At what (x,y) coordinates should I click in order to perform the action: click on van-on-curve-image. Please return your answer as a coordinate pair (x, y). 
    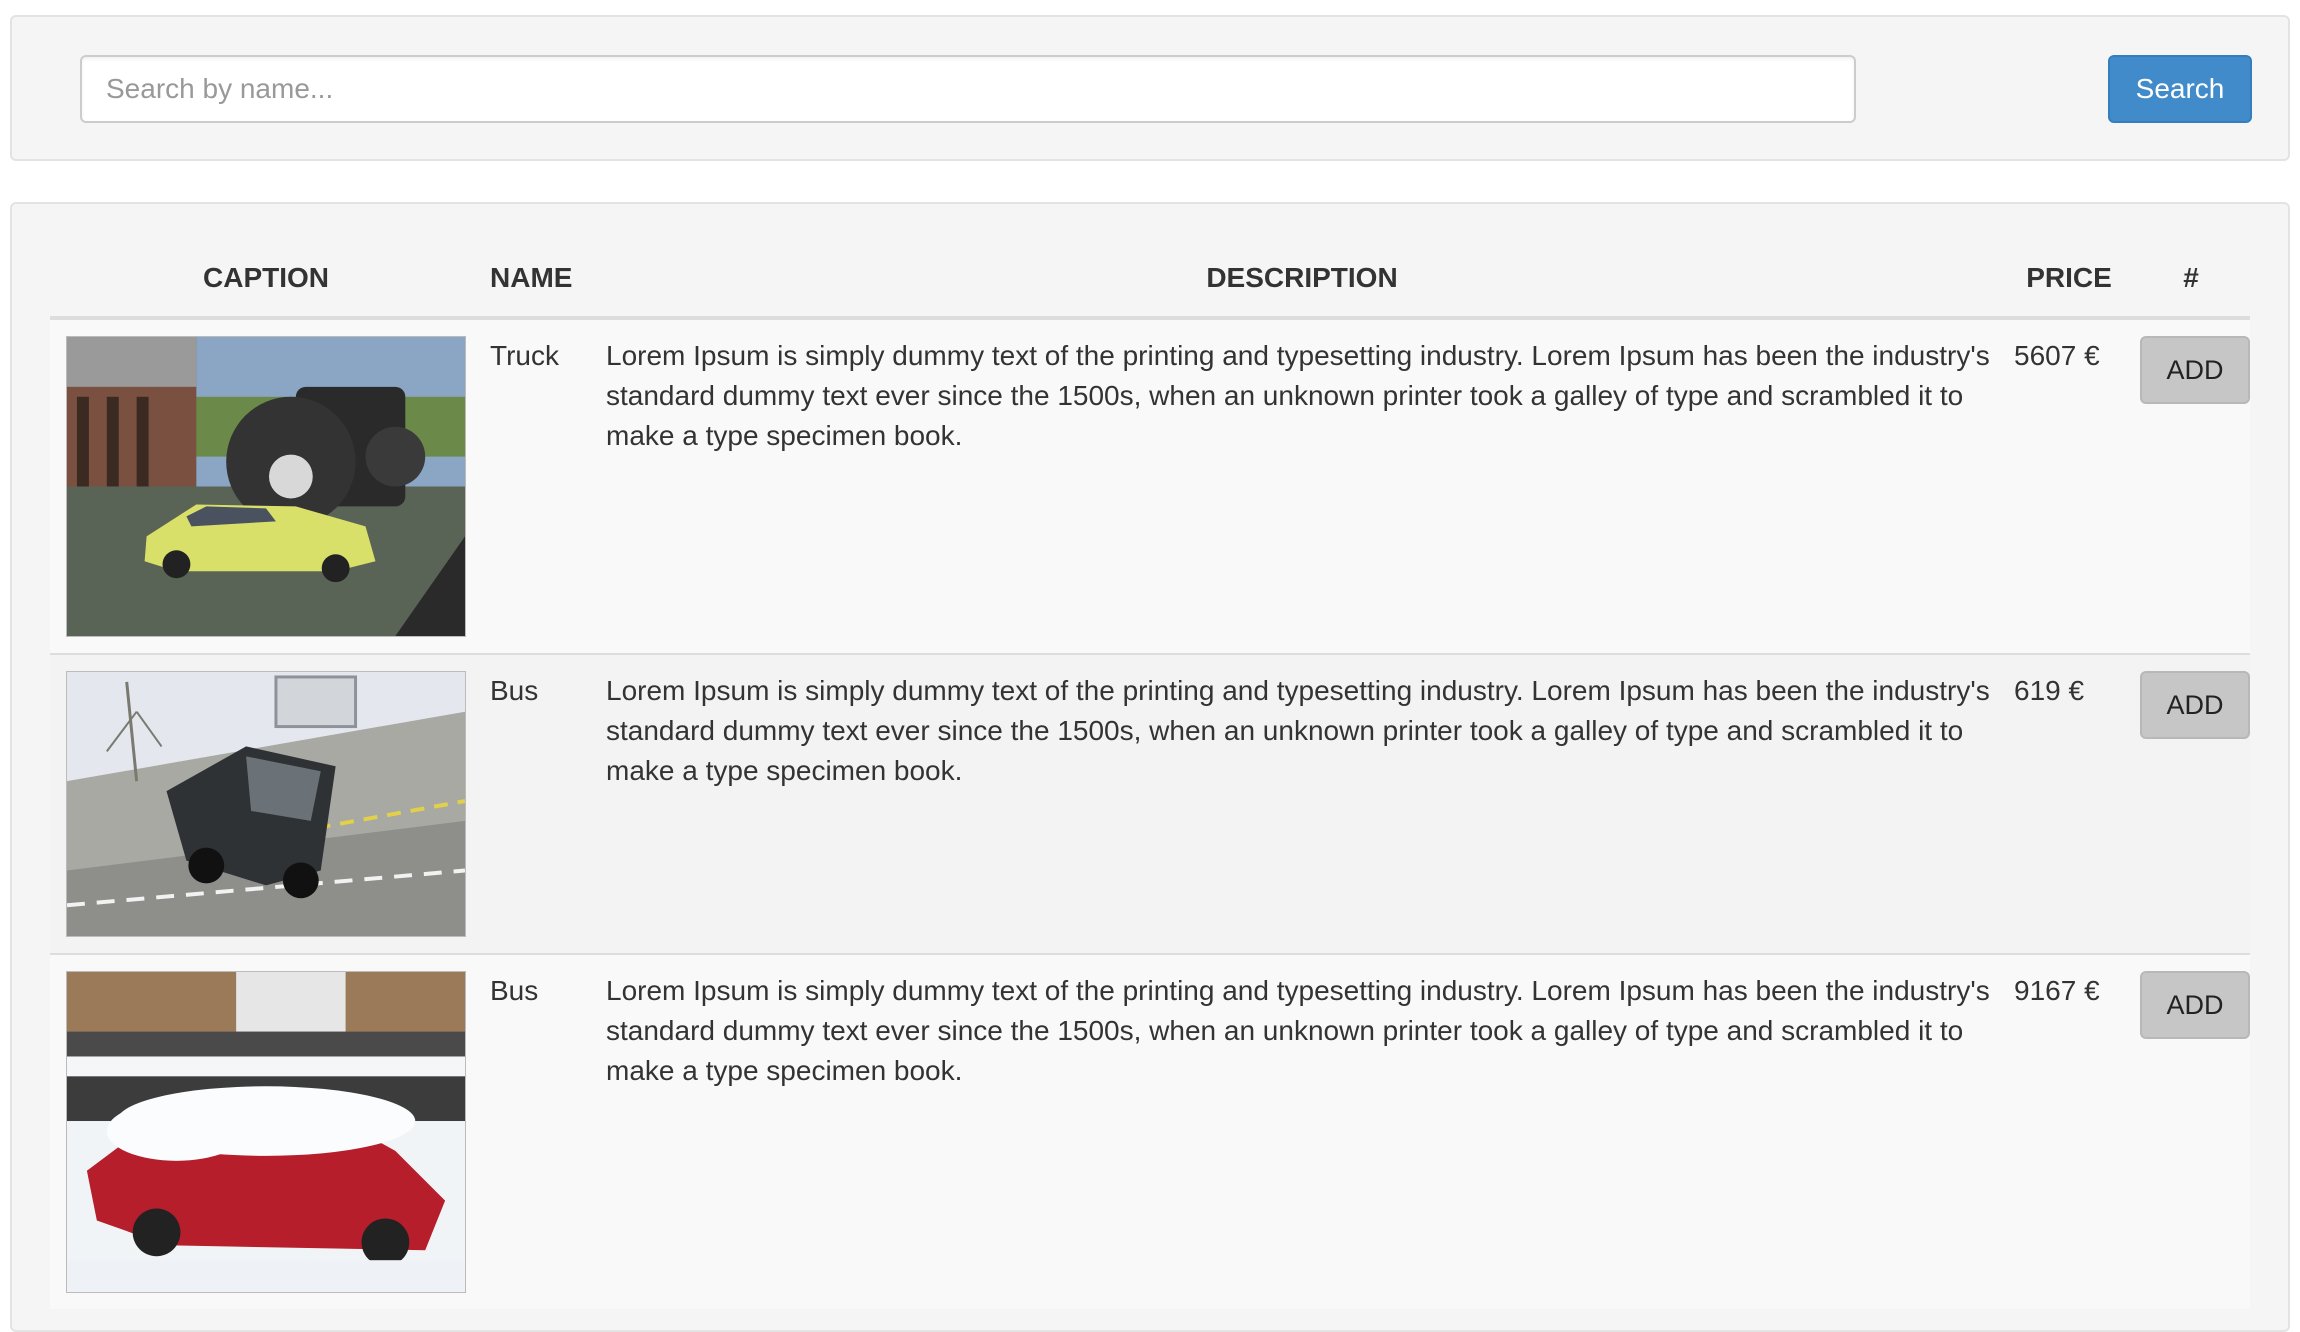
    Looking at the image, I should click on (266, 804).